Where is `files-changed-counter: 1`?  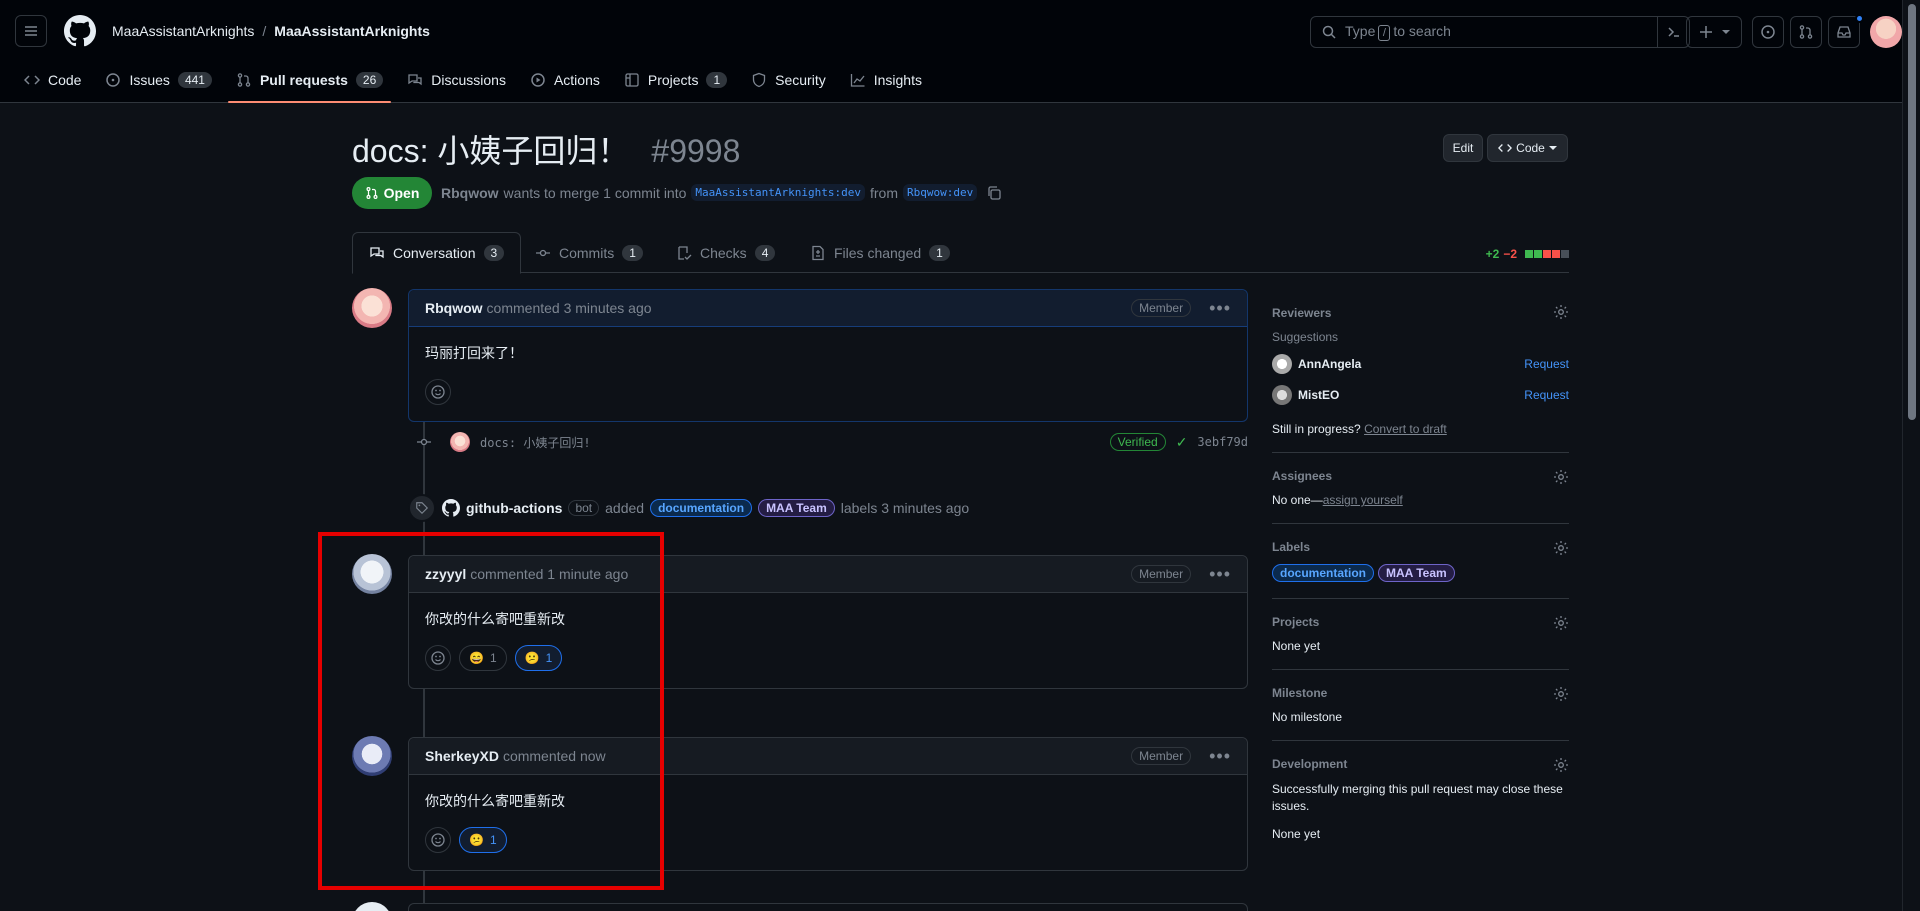 files-changed-counter: 1 is located at coordinates (939, 252).